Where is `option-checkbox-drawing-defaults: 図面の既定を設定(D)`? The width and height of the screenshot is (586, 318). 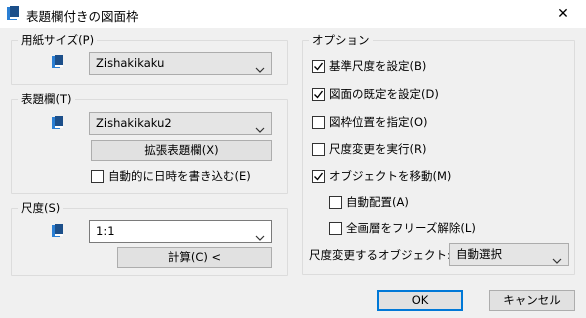
option-checkbox-drawing-defaults: 図面の既定を設定(D) is located at coordinates (375, 94).